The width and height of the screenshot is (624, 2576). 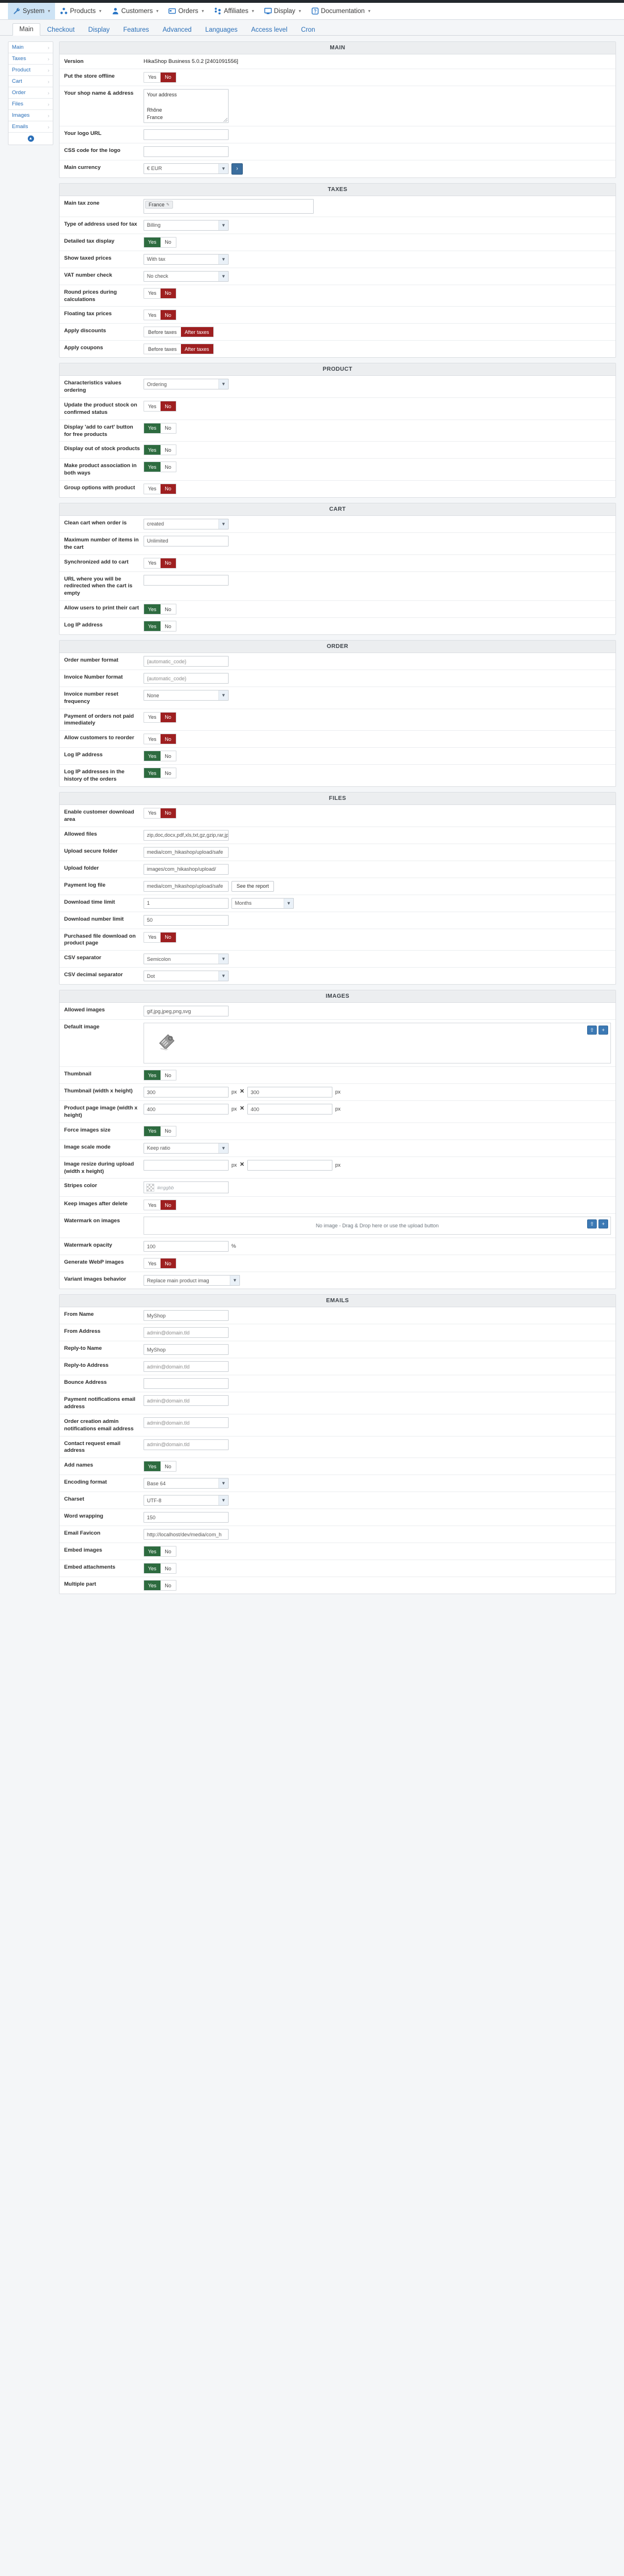 I want to click on from-name-input: MyShop, so click(x=186, y=1315).